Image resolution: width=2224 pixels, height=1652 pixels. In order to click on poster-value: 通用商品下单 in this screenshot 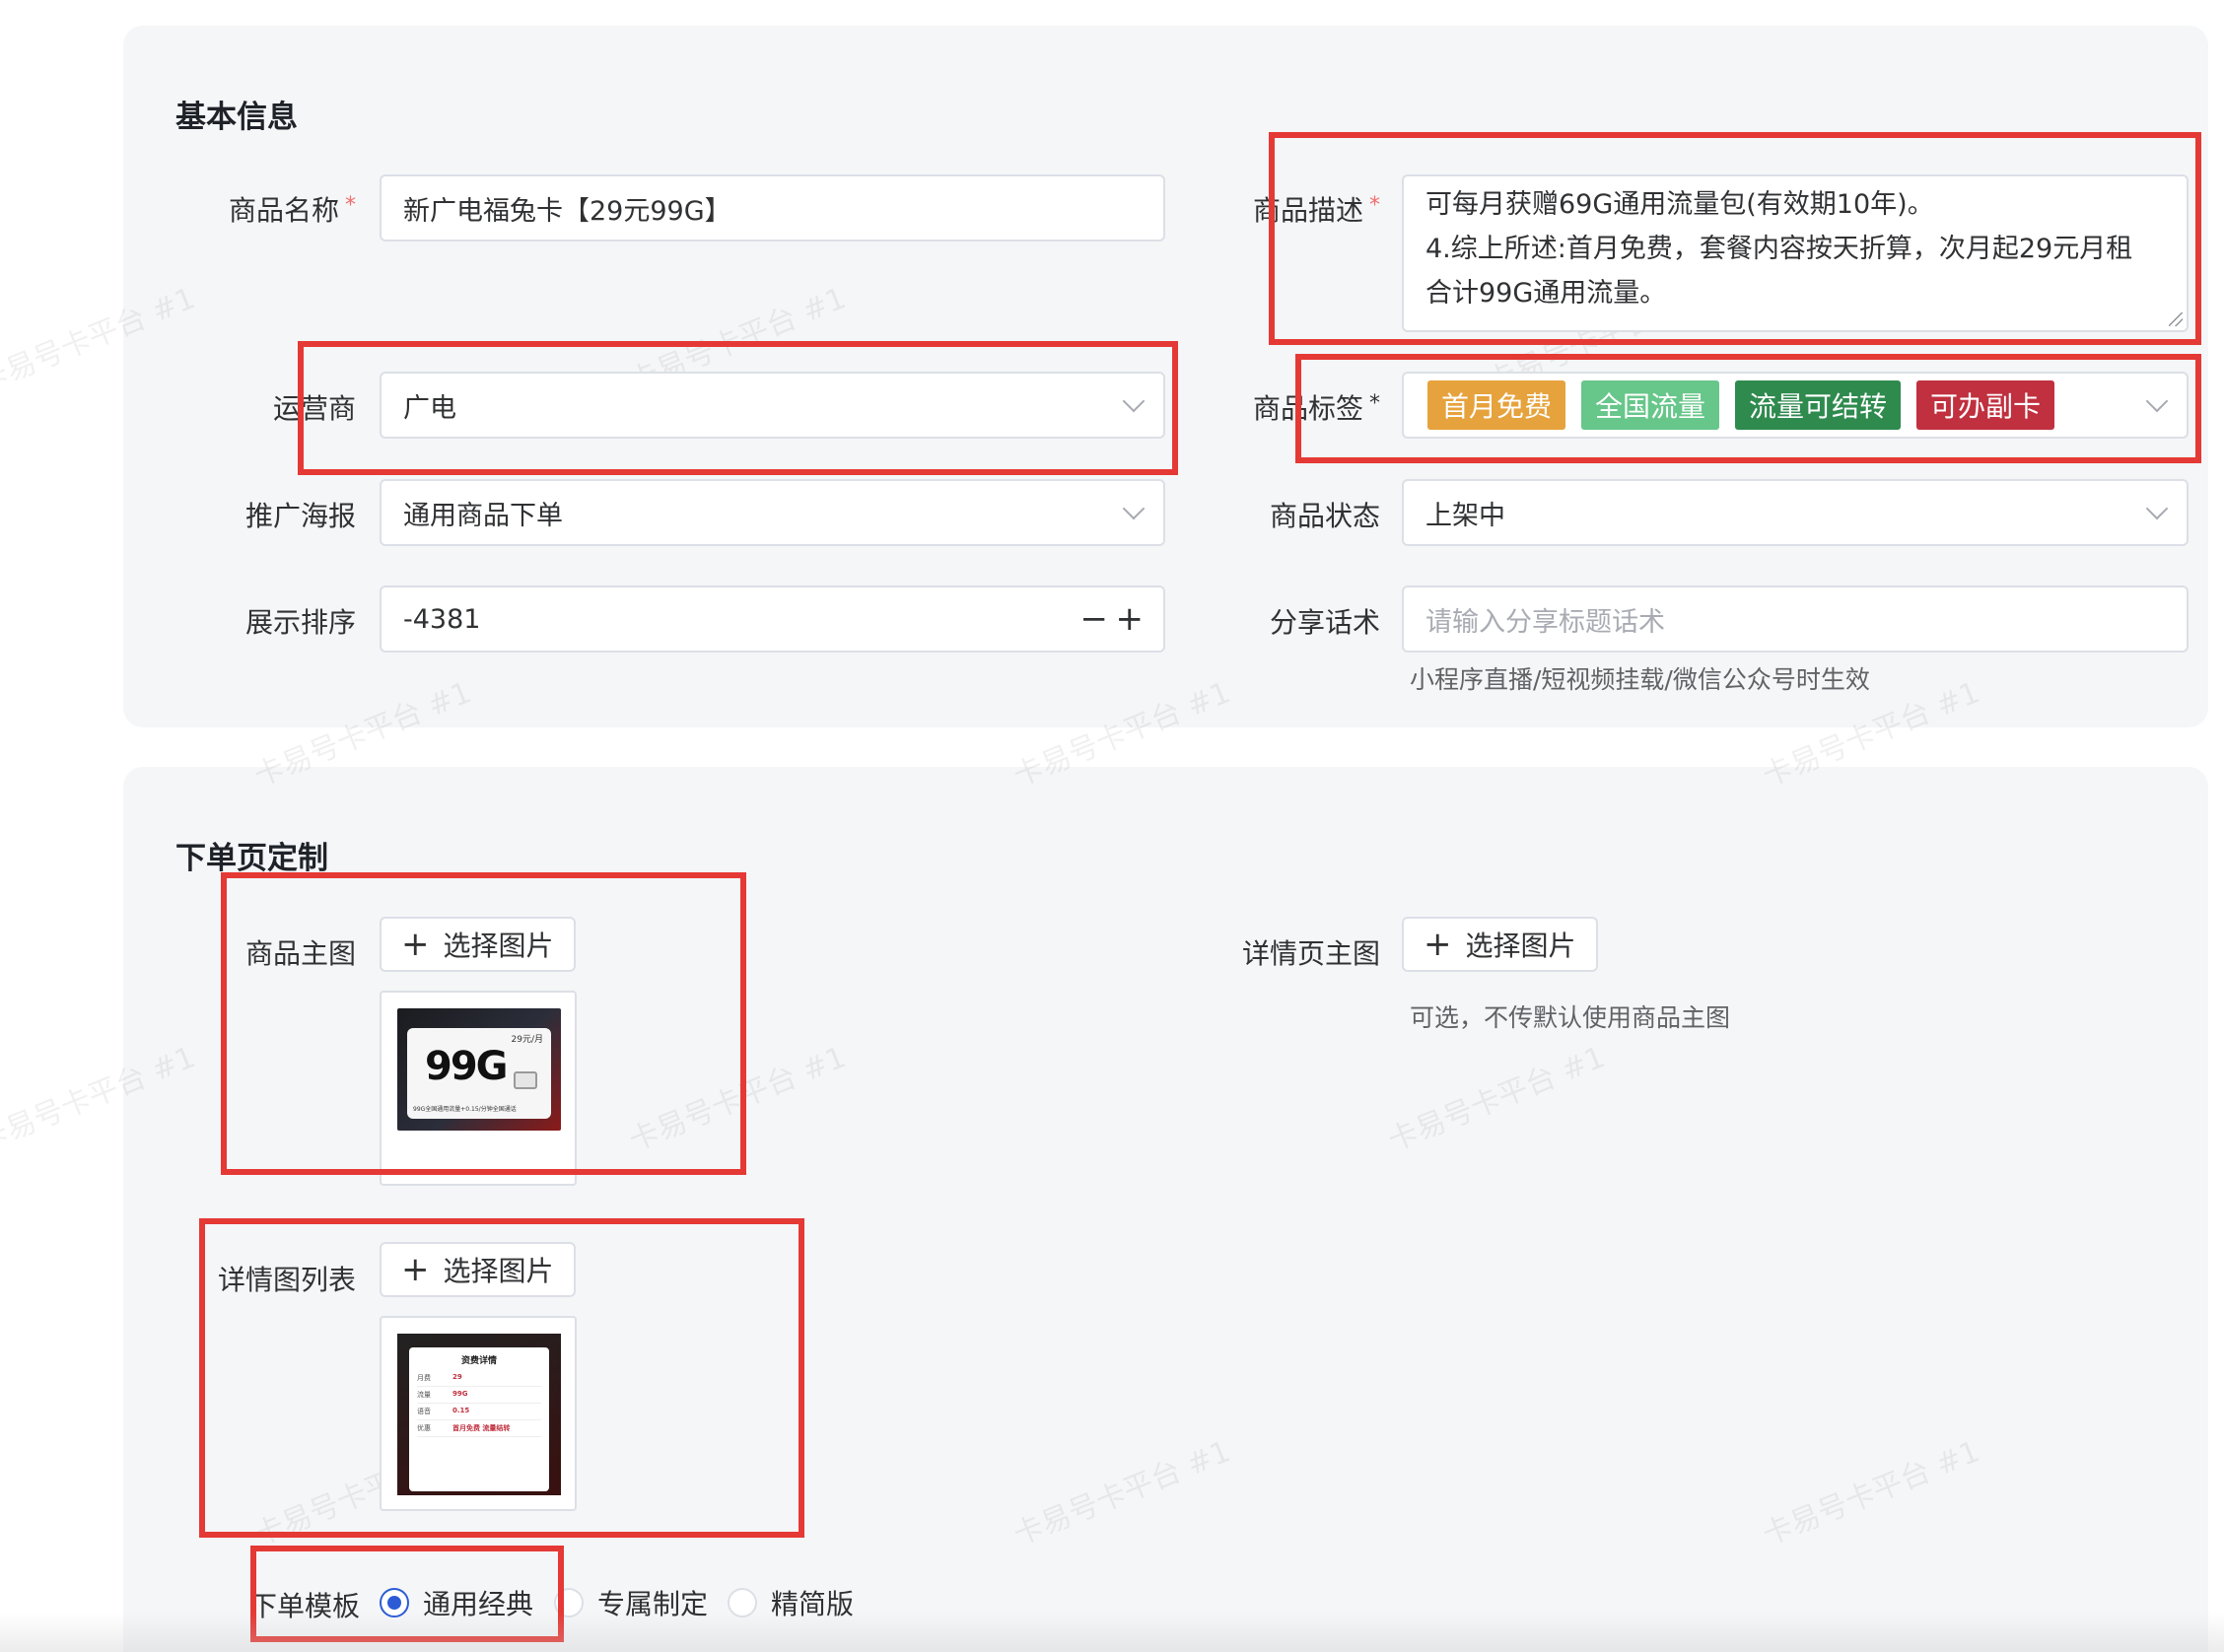, I will do `click(483, 515)`.